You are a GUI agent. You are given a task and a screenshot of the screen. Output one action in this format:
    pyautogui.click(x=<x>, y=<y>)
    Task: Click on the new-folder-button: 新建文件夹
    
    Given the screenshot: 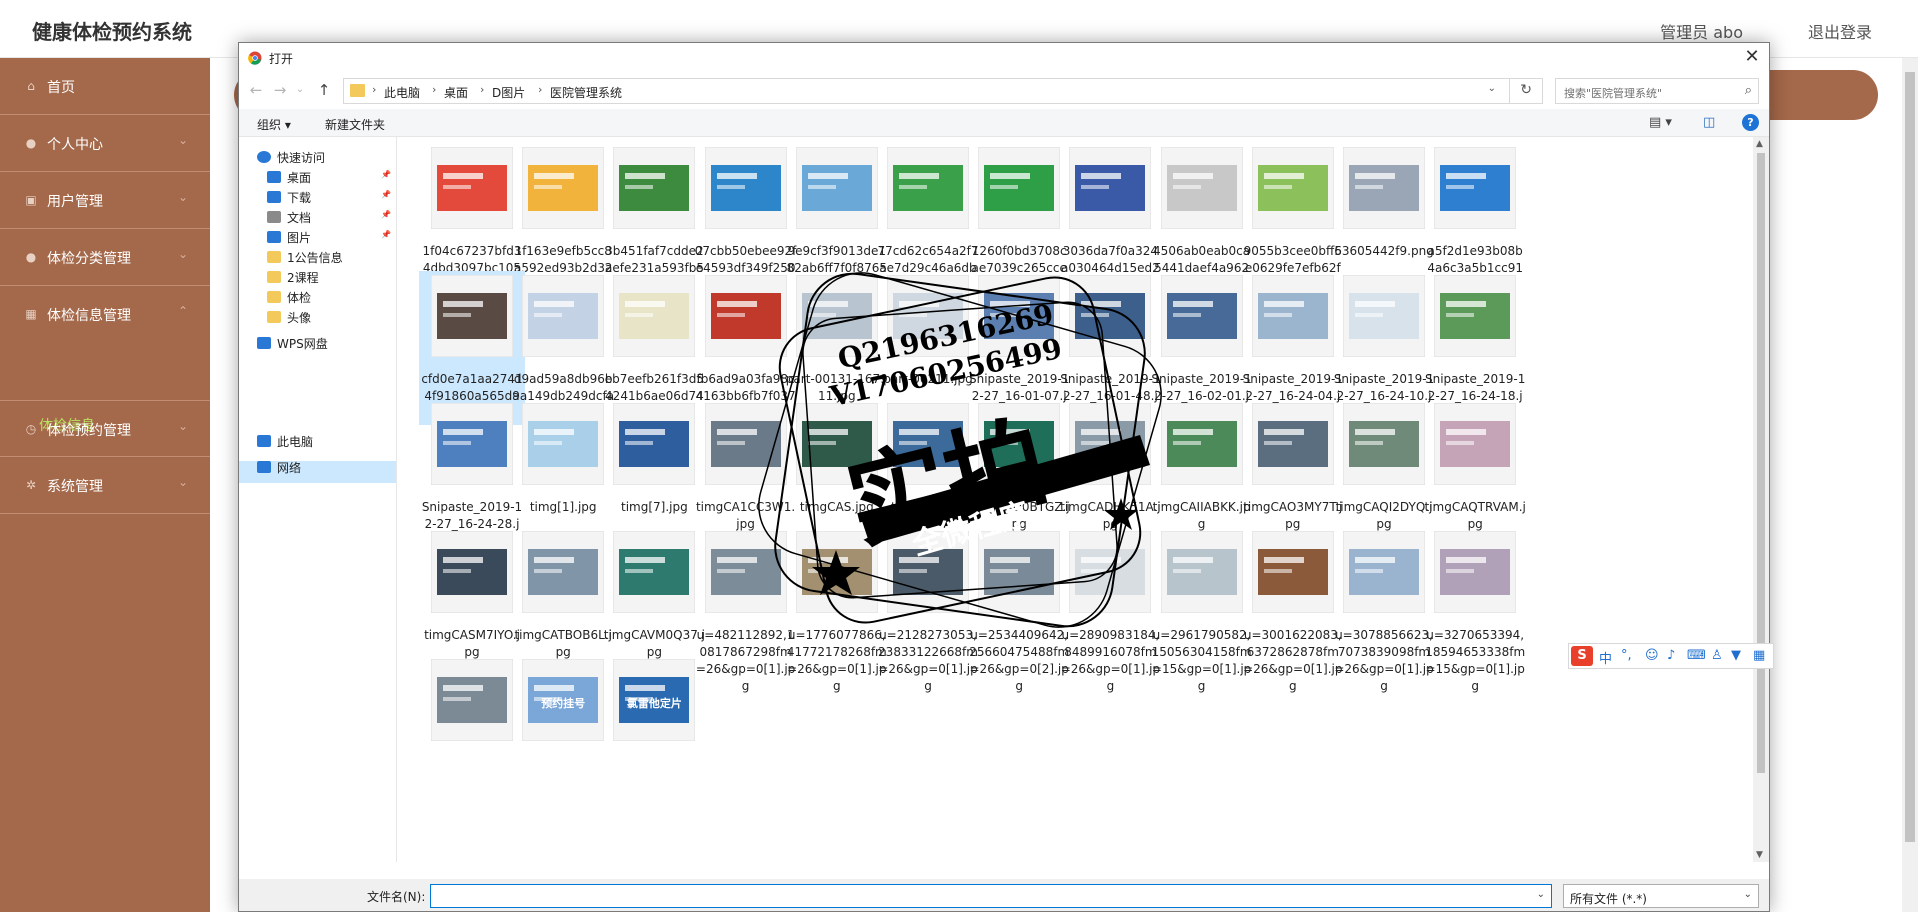 What is the action you would take?
    pyautogui.click(x=355, y=124)
    